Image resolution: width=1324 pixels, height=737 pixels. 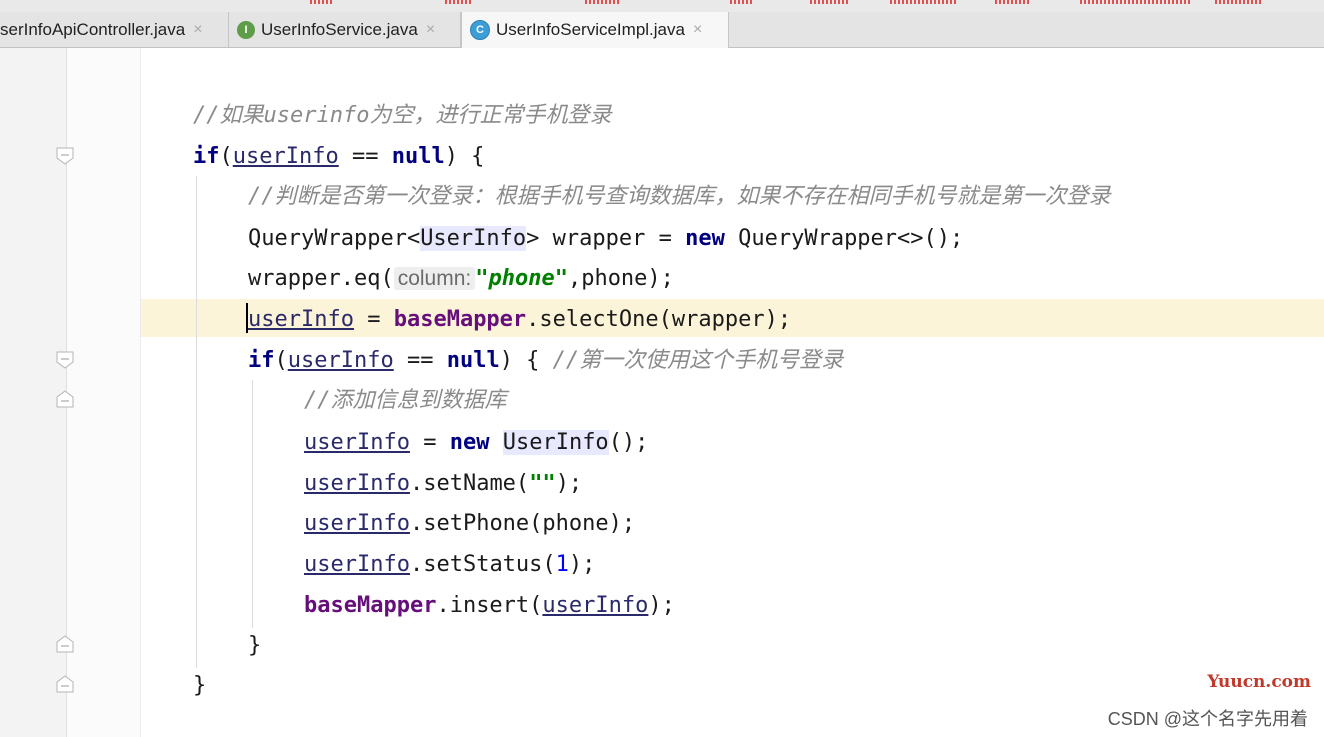 What do you see at coordinates (662, 6) in the screenshot?
I see `top-toolbar-strip` at bounding box center [662, 6].